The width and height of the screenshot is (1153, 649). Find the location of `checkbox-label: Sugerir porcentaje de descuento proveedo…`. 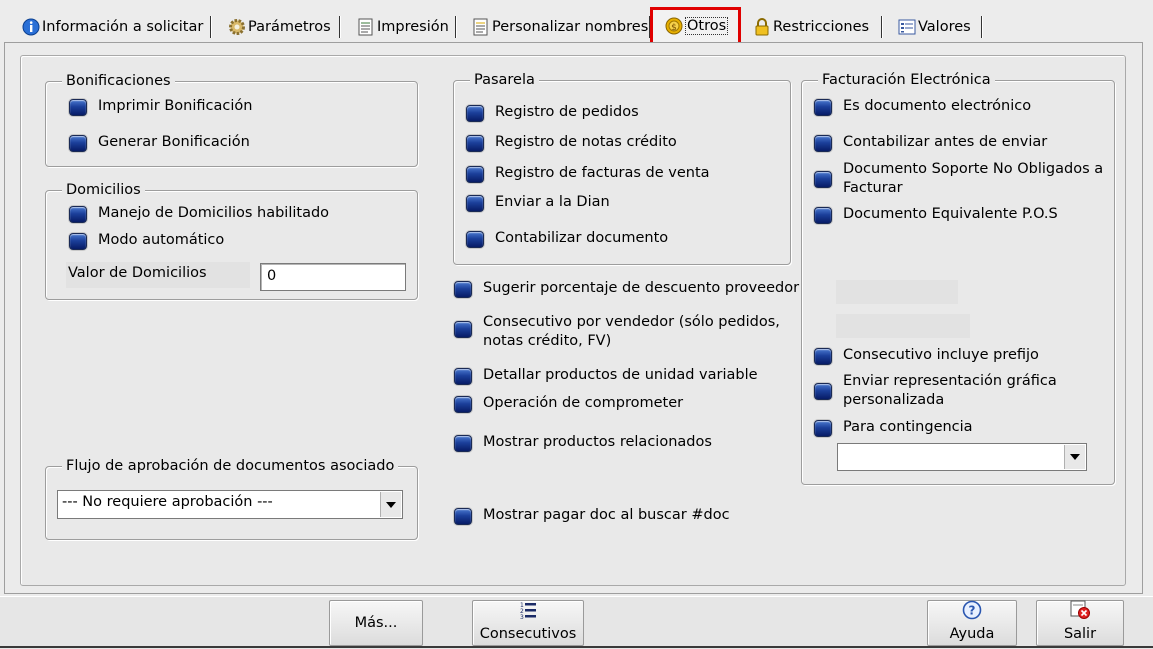

checkbox-label: Sugerir porcentaje de descuento proveedo… is located at coordinates (641, 288).